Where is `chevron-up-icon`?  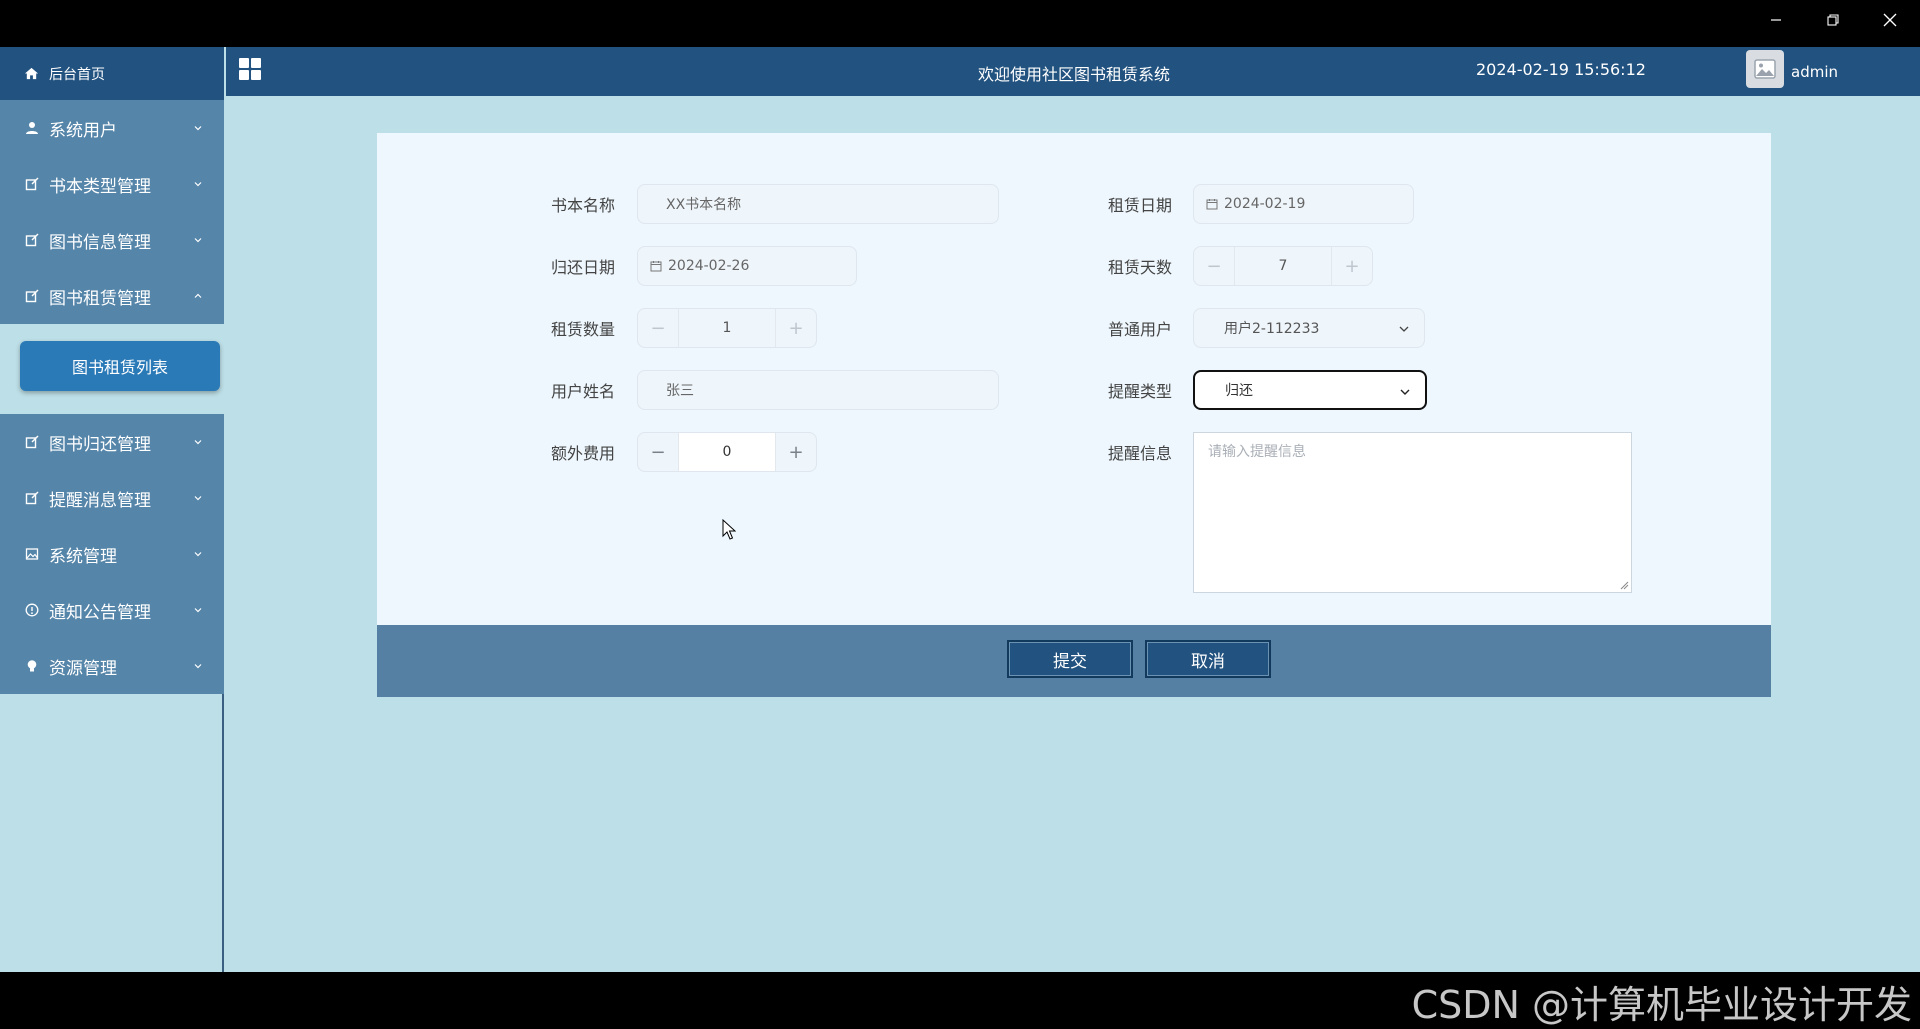
chevron-up-icon is located at coordinates (198, 295).